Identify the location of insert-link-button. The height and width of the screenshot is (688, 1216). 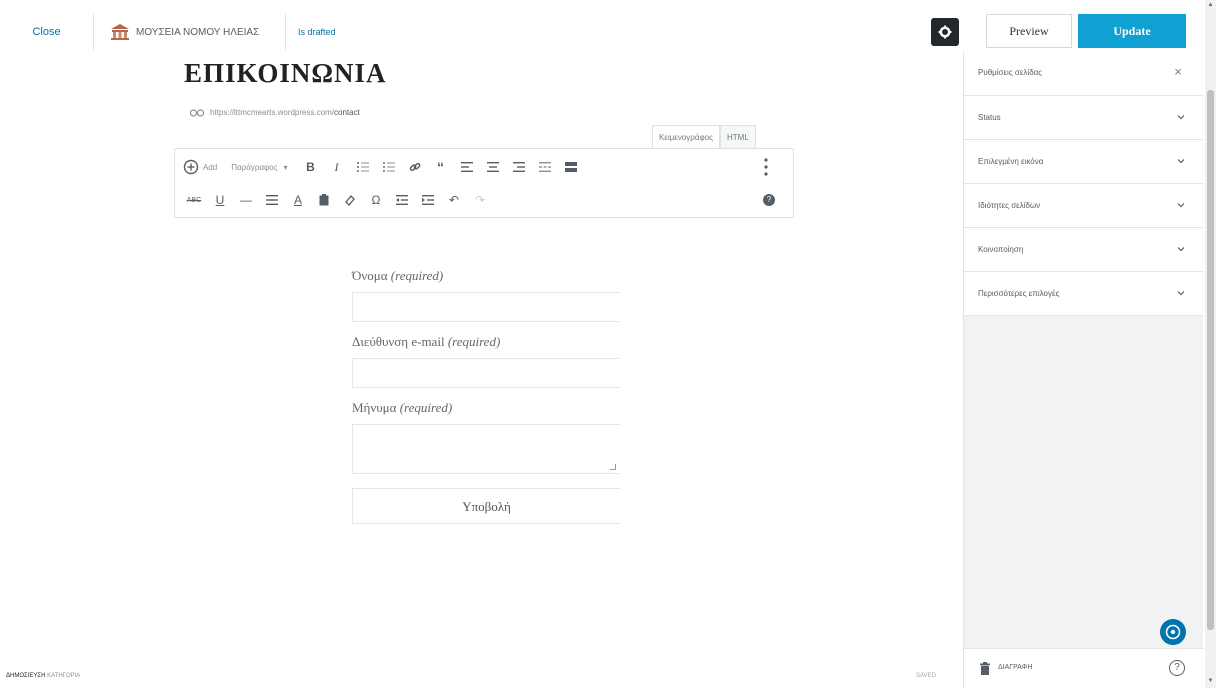
(415, 167).